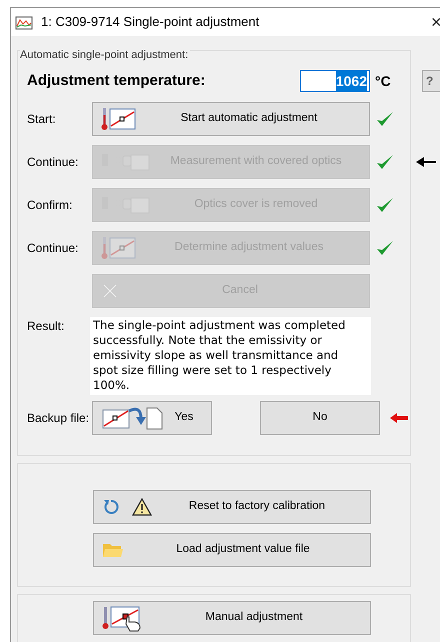 This screenshot has height=642, width=440. I want to click on help-button: ?, so click(431, 81).